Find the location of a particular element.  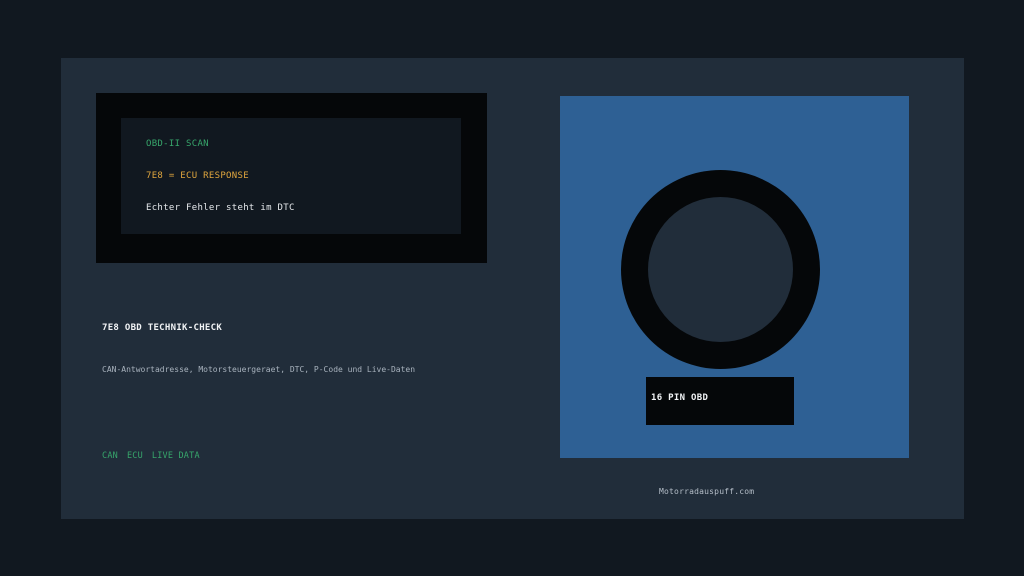

connector-label-box: 16 PIN OBD is located at coordinates (720, 401).